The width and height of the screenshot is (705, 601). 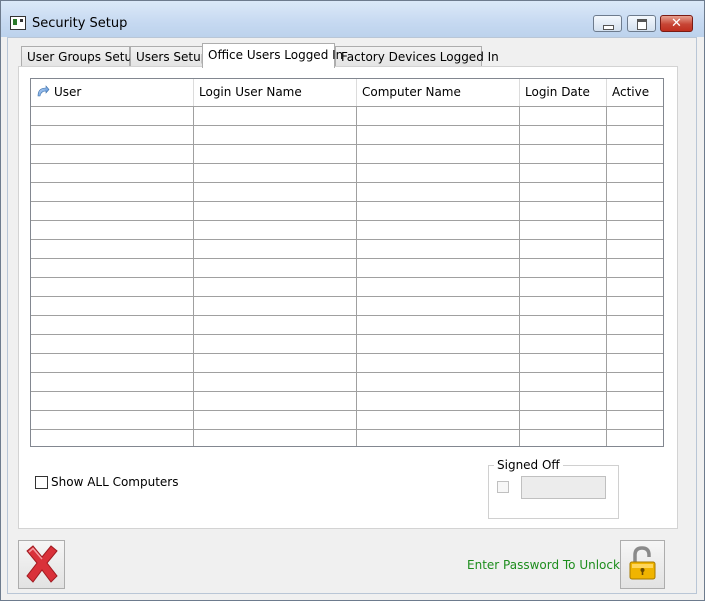 What do you see at coordinates (352, 19) in the screenshot?
I see `title-bar: Security Setup ✕` at bounding box center [352, 19].